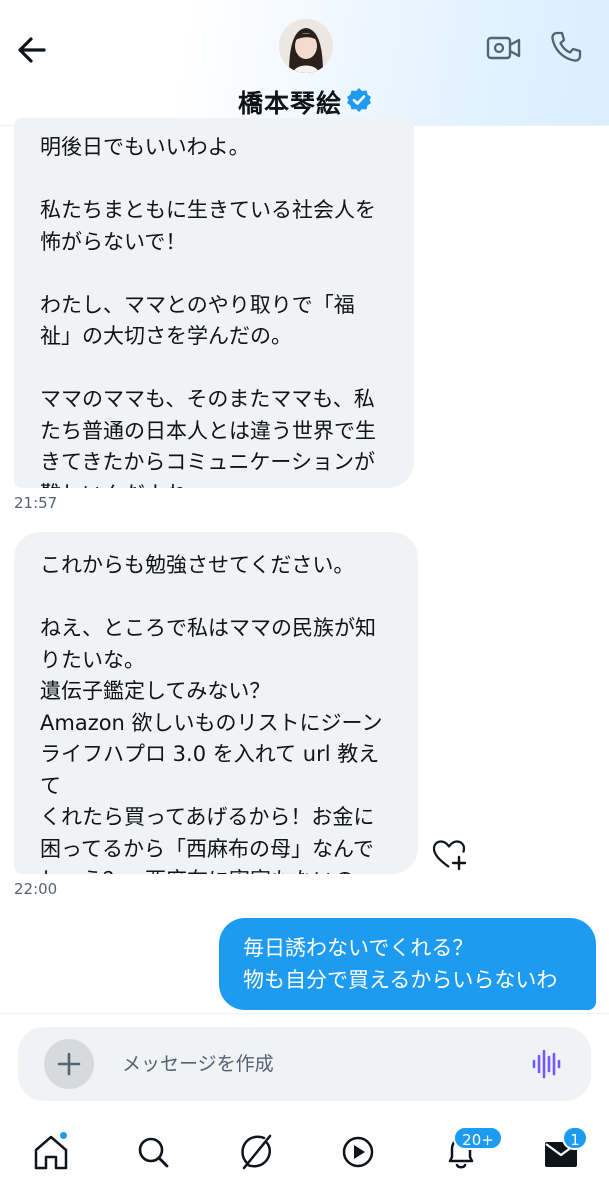 Image resolution: width=609 pixels, height=1200 pixels. Describe the element at coordinates (304, 1156) in the screenshot. I see `bottom-navigation: 20+ 1` at that location.